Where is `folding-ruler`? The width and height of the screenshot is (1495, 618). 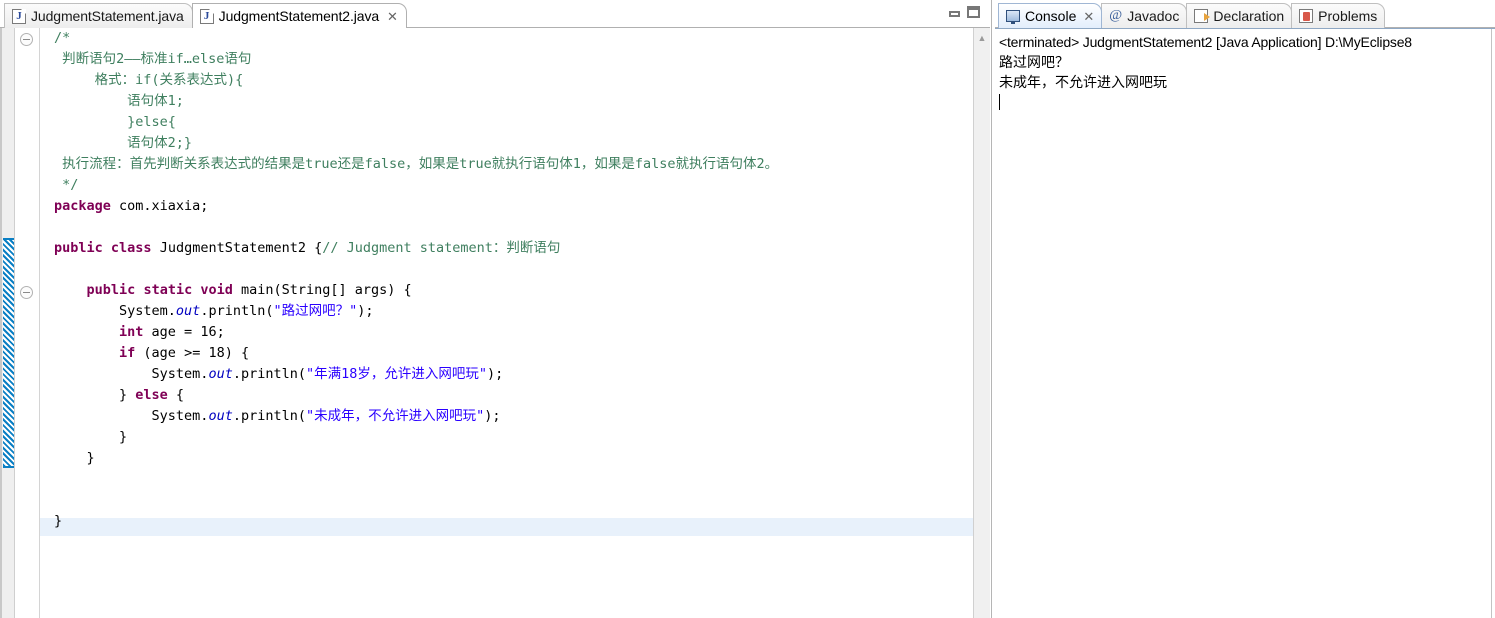
folding-ruler is located at coordinates (27, 323).